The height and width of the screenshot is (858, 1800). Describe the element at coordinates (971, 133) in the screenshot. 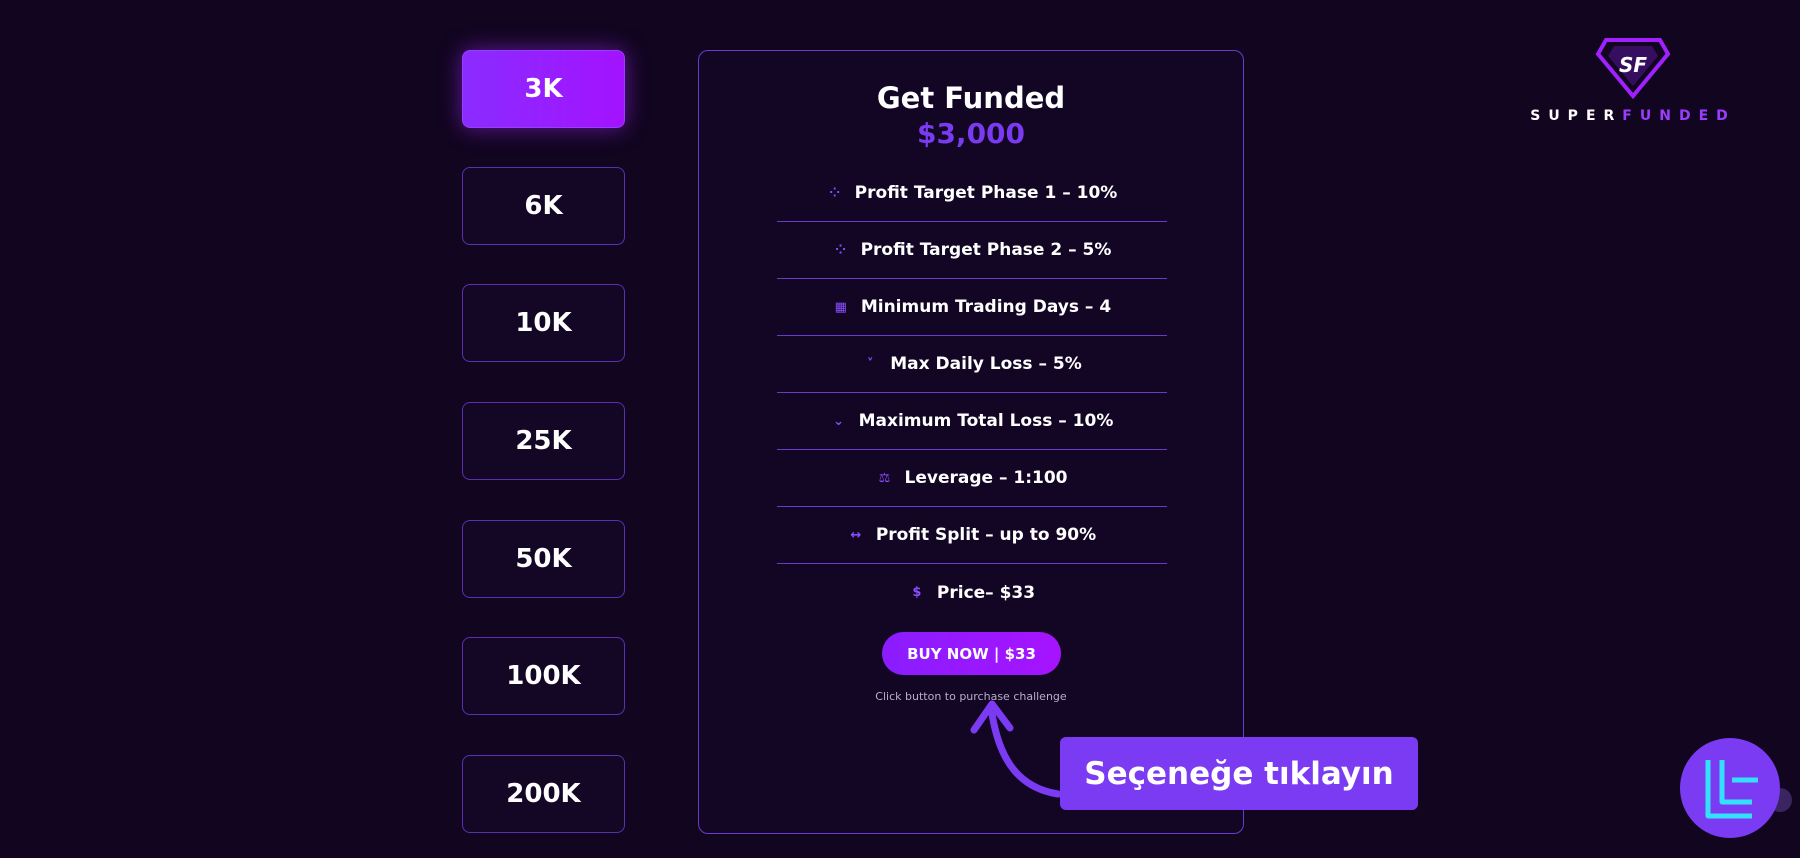

I see `card-amount: $3,000` at that location.